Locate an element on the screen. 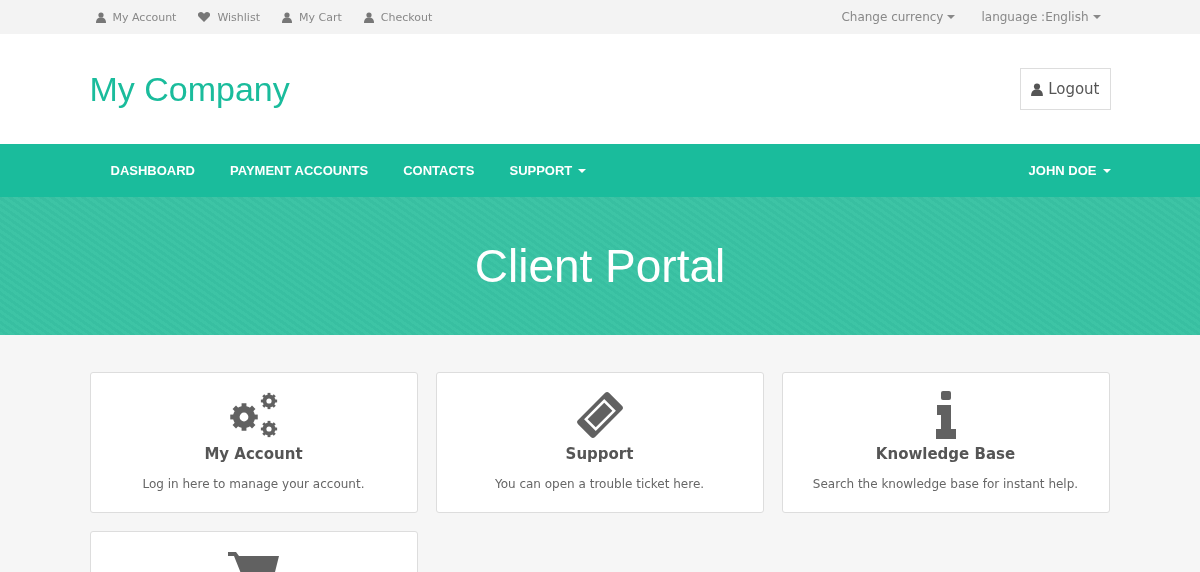 The image size is (1200, 572). top-bar-link: My Account is located at coordinates (136, 17).